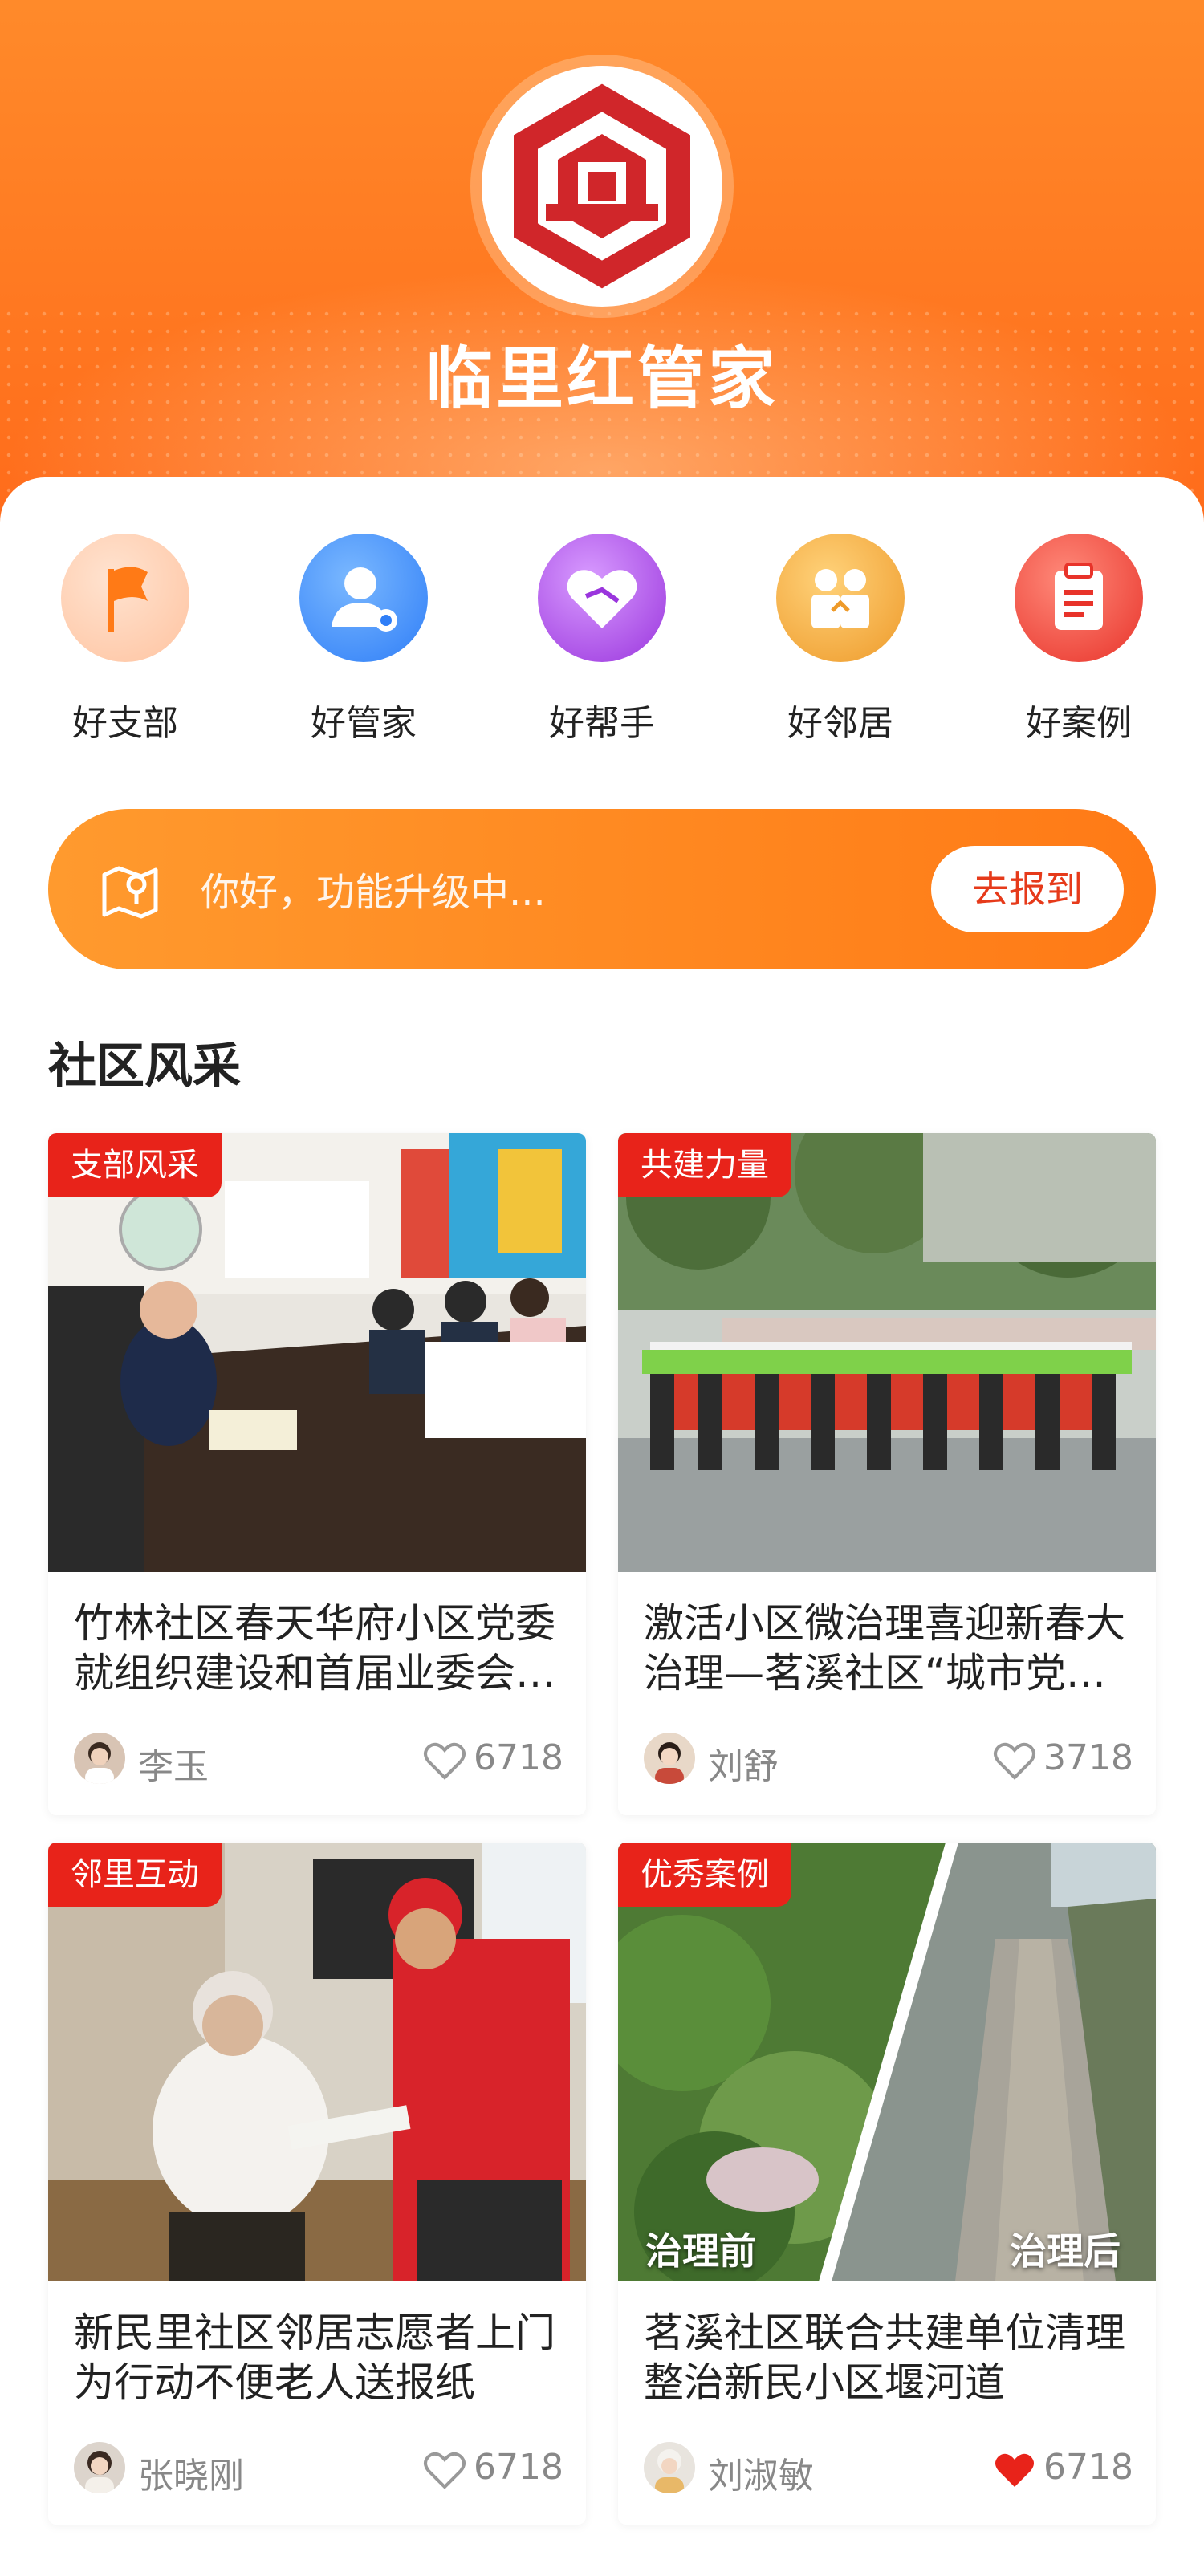 The image size is (1204, 2576). What do you see at coordinates (887, 1352) in the screenshot?
I see `post-image: 共建力量` at bounding box center [887, 1352].